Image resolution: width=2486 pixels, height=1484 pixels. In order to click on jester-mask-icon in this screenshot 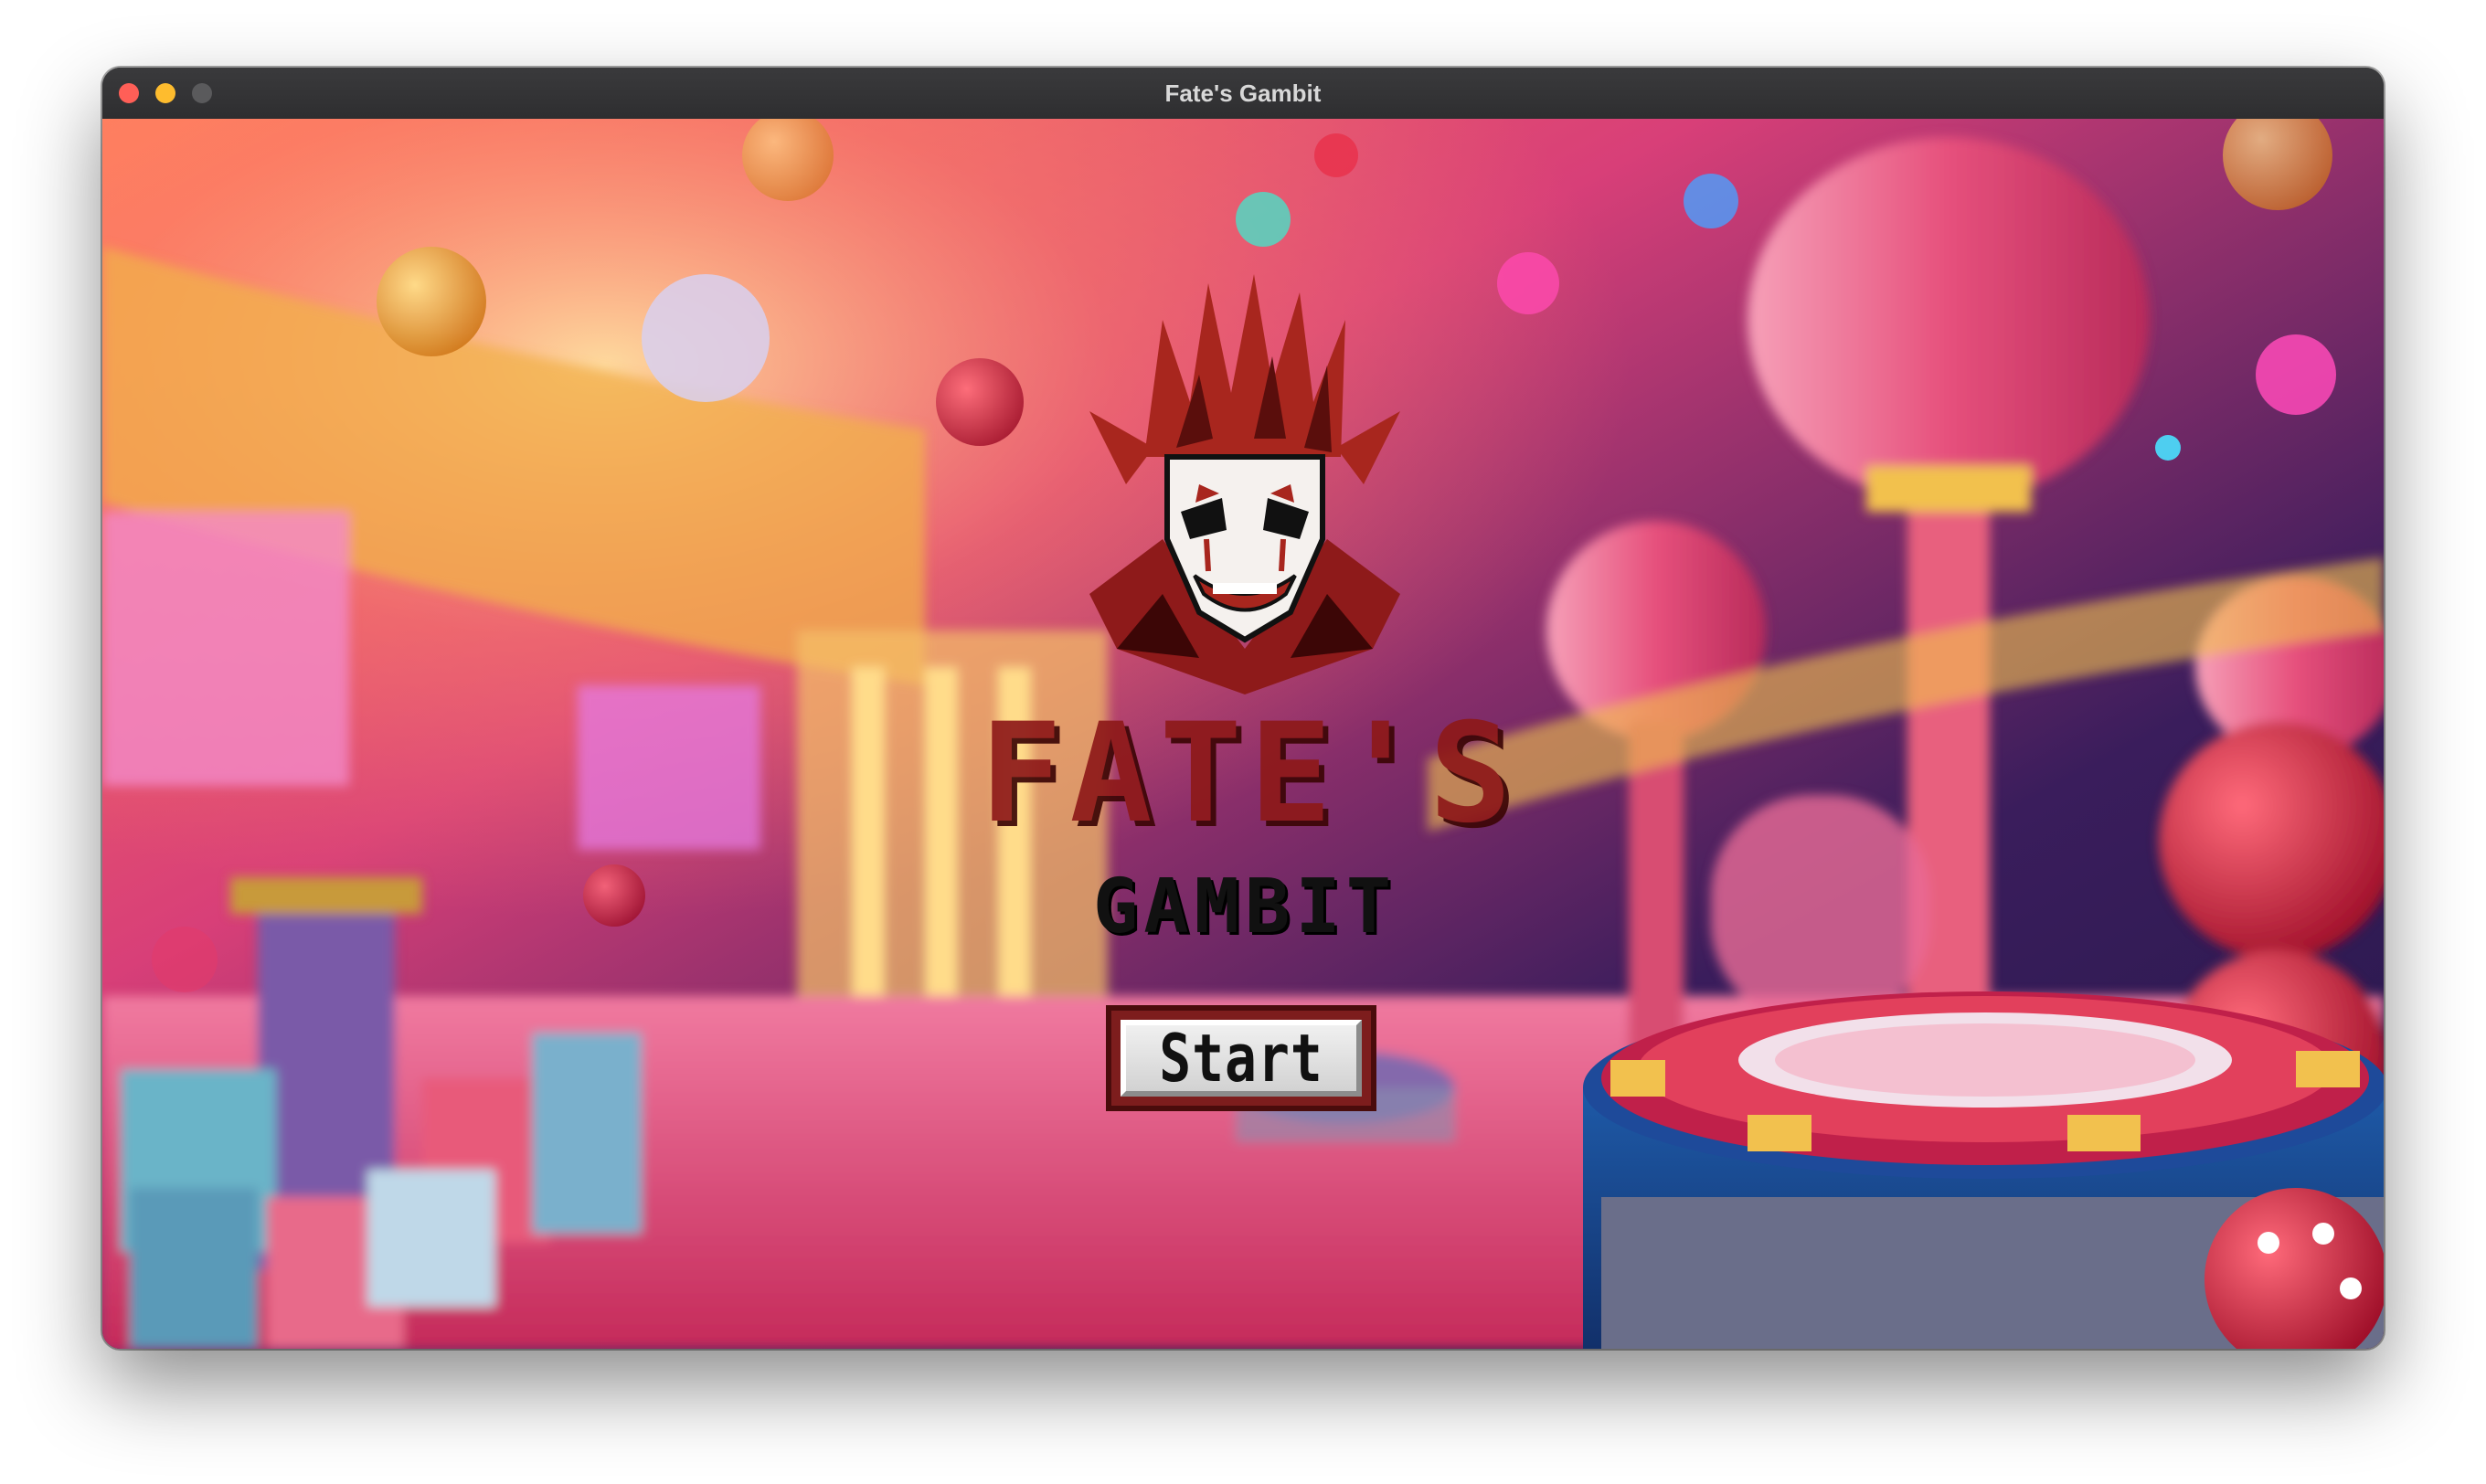, I will do `click(1244, 484)`.